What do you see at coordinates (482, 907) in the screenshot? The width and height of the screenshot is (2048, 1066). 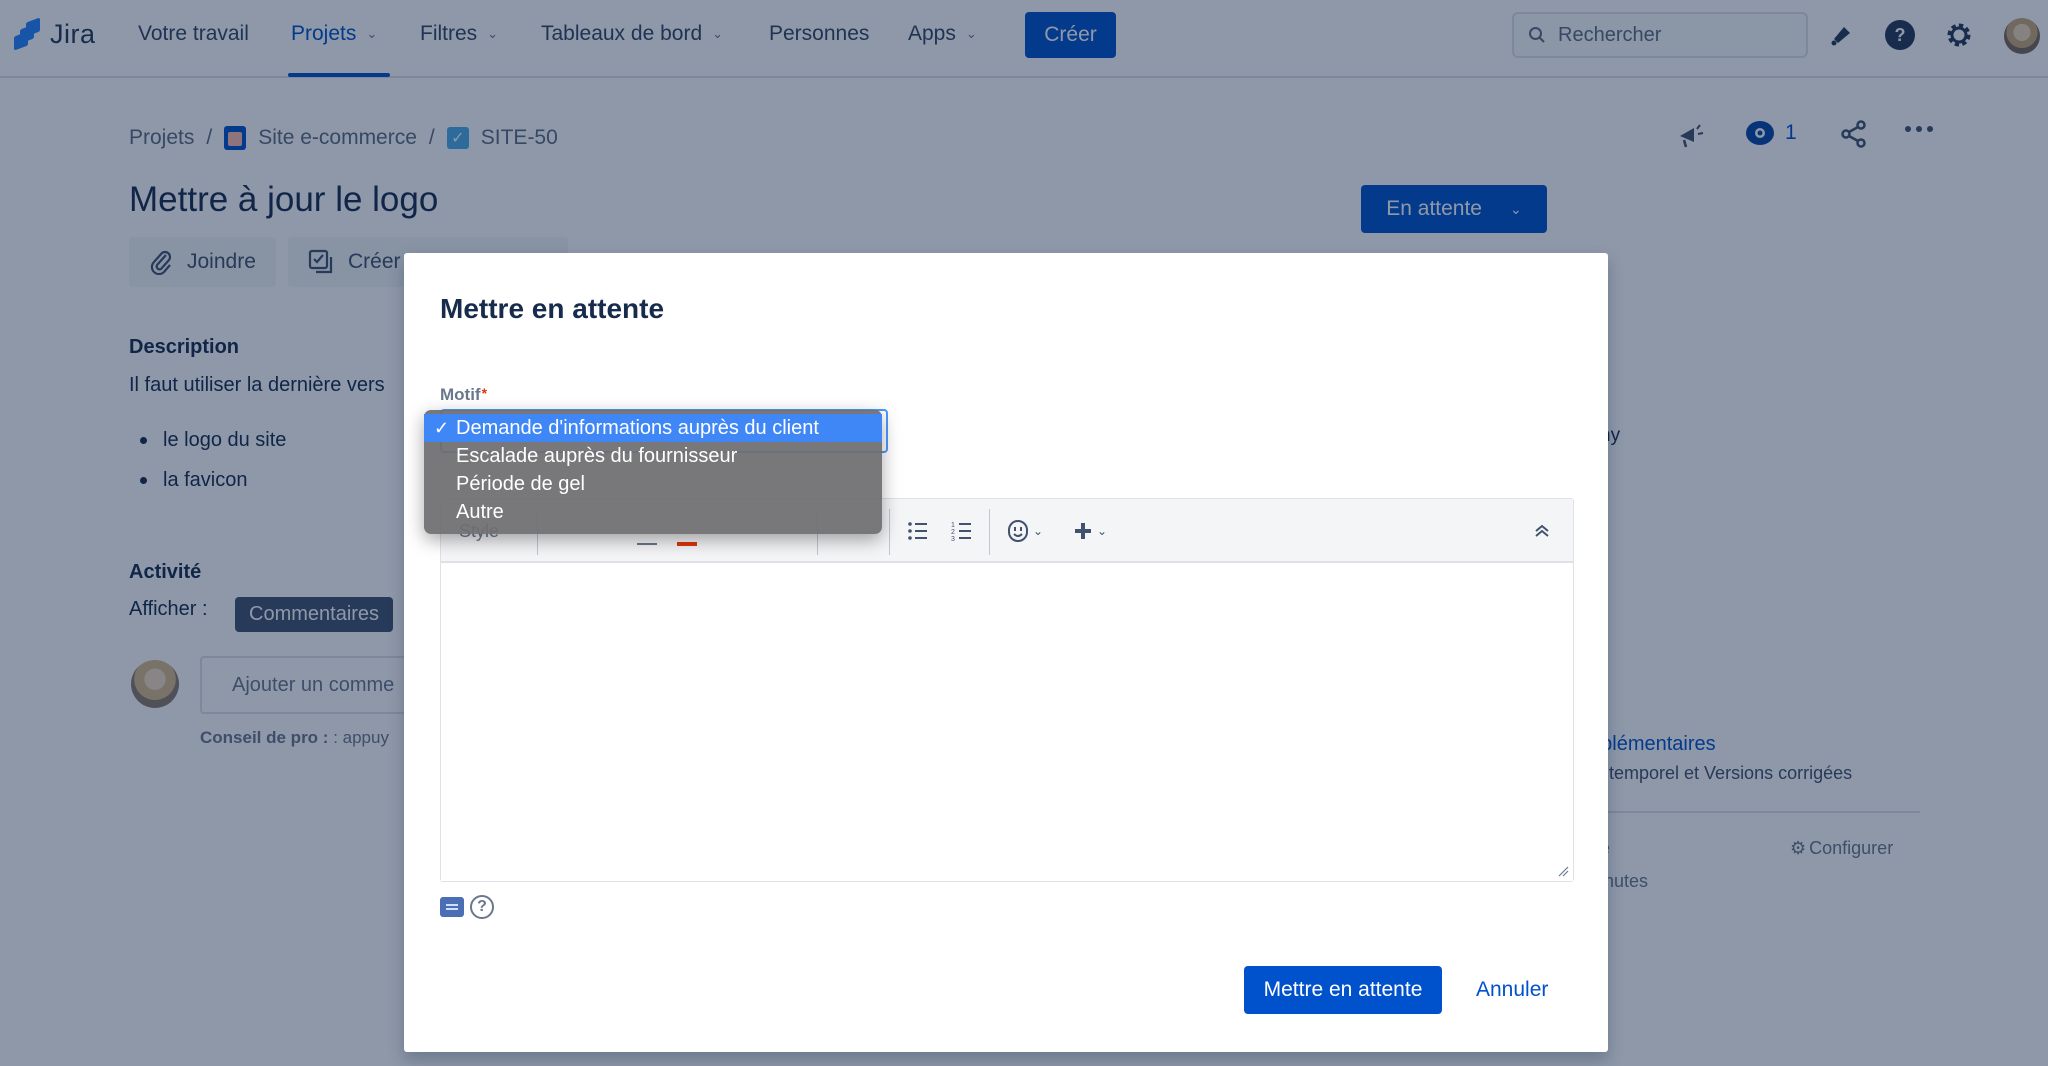 I see `help-icon: ?` at bounding box center [482, 907].